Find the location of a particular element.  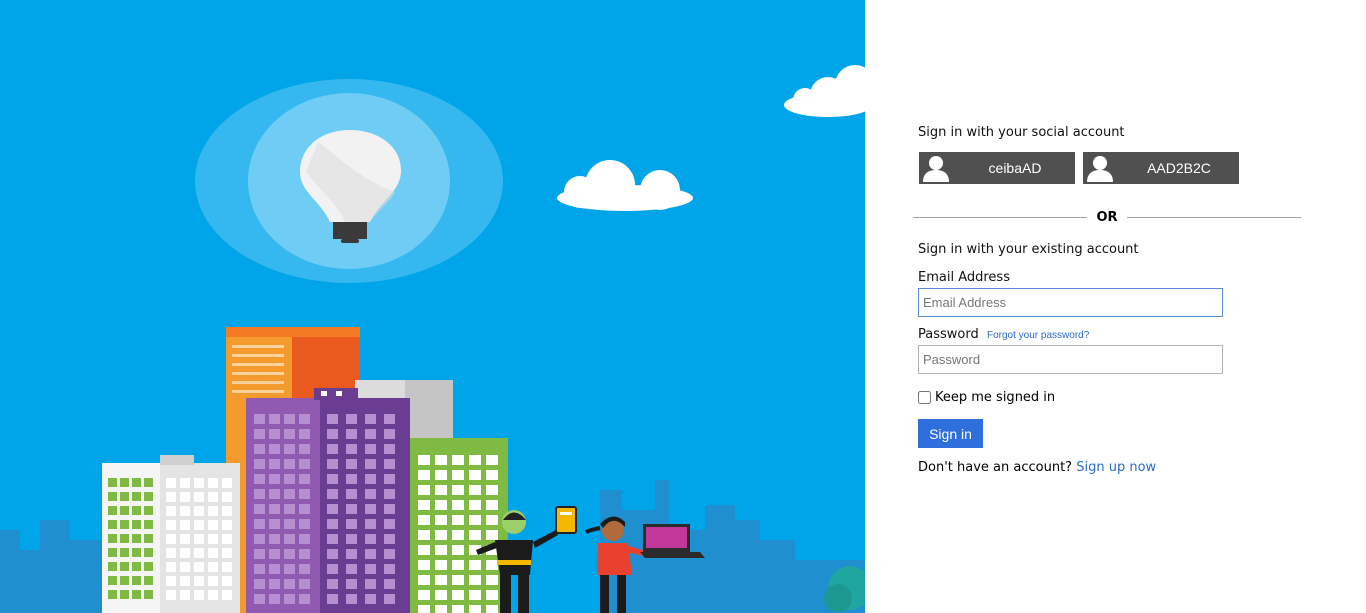

social-provider-button-aad2b2c: AAD2B2C is located at coordinates (1161, 168).